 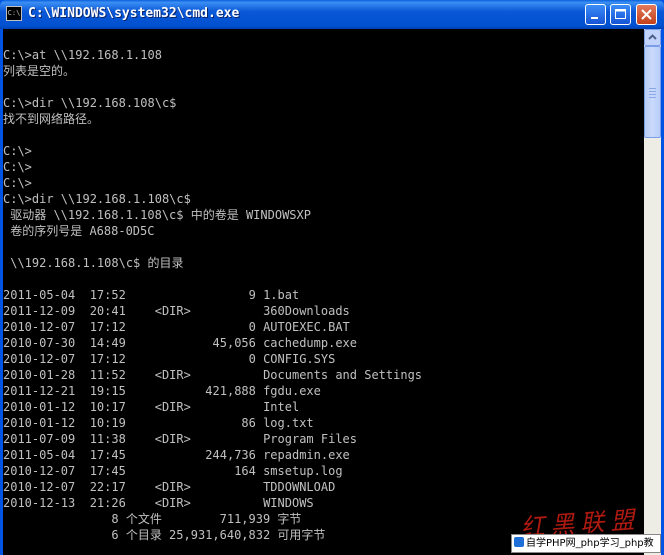 I want to click on console-line: 8 个文件 711,939 字节, so click(x=152, y=519).